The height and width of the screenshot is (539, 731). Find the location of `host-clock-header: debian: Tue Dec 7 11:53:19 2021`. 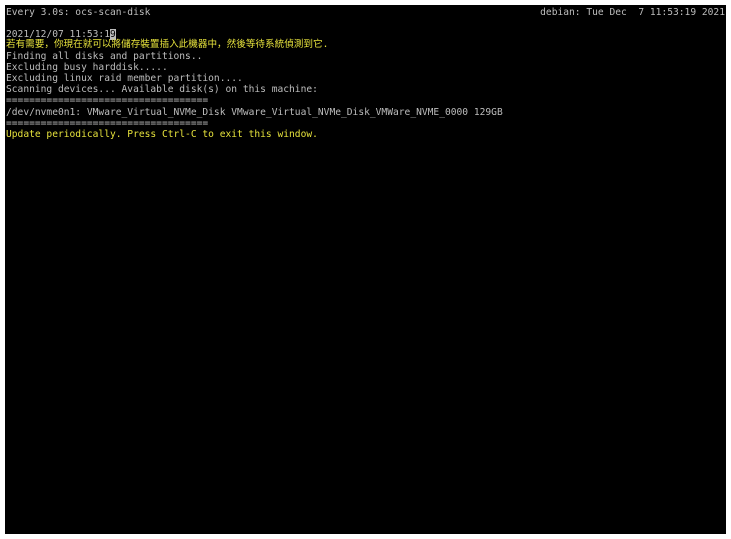

host-clock-header: debian: Tue Dec 7 11:53:19 2021 is located at coordinates (632, 12).